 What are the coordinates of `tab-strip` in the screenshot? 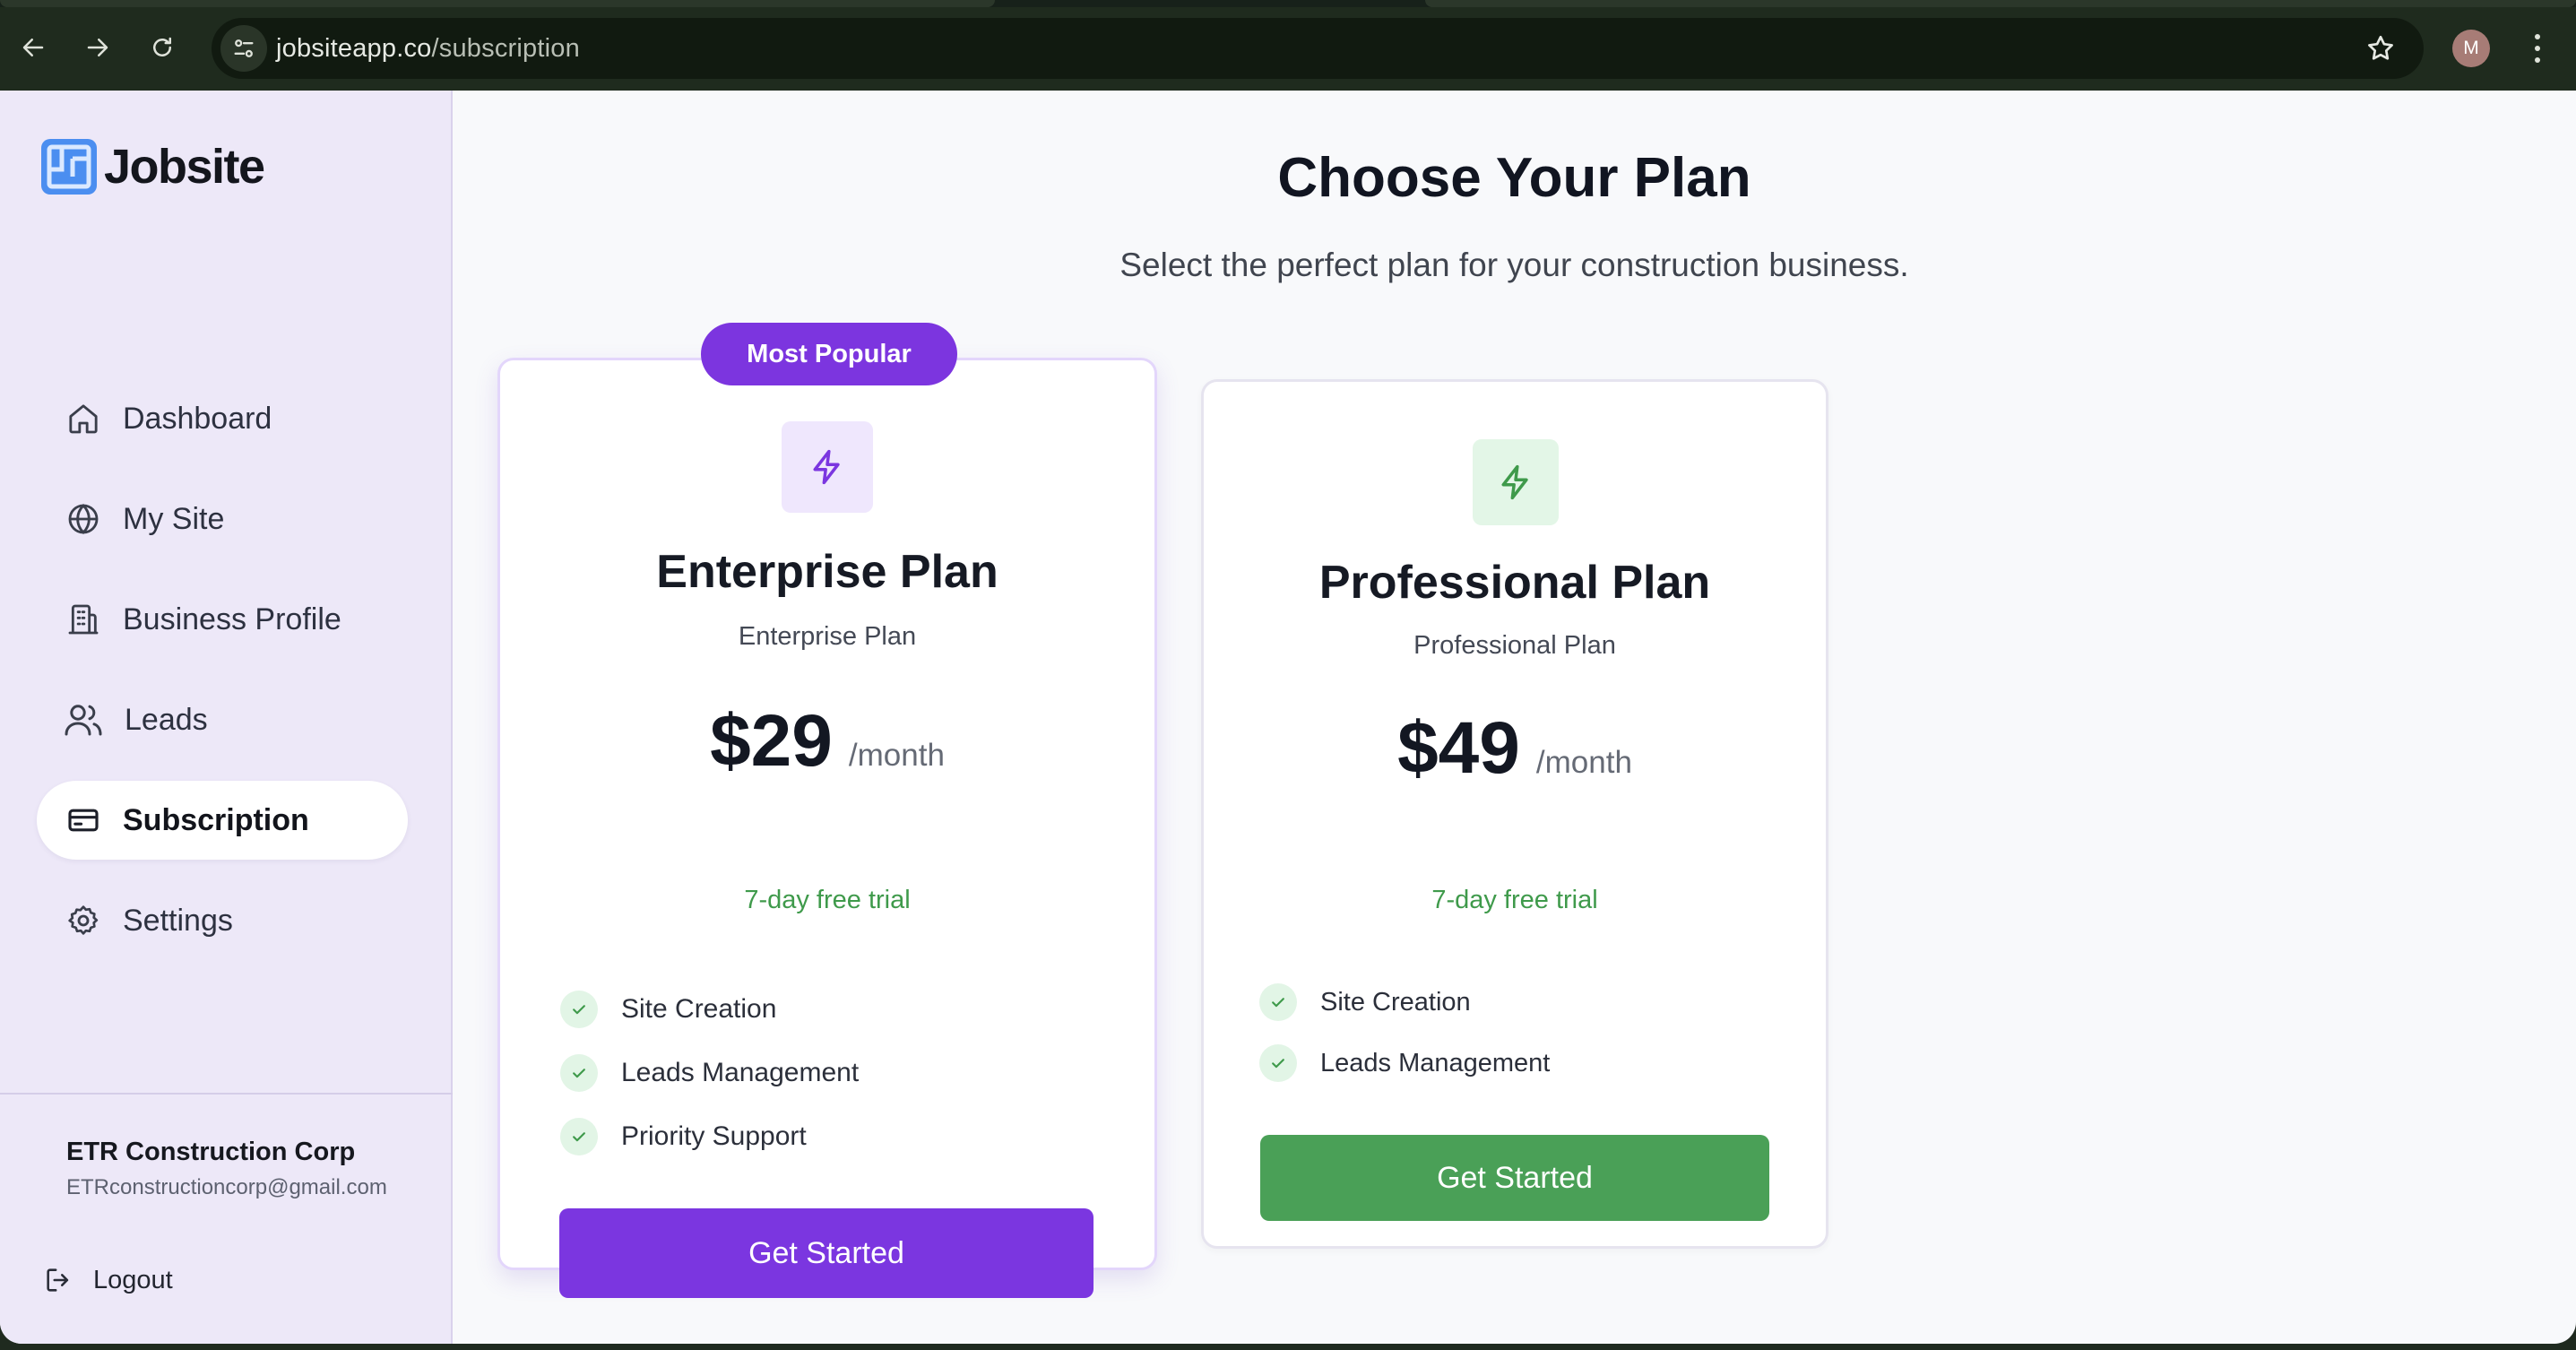 It's located at (1288, 3).